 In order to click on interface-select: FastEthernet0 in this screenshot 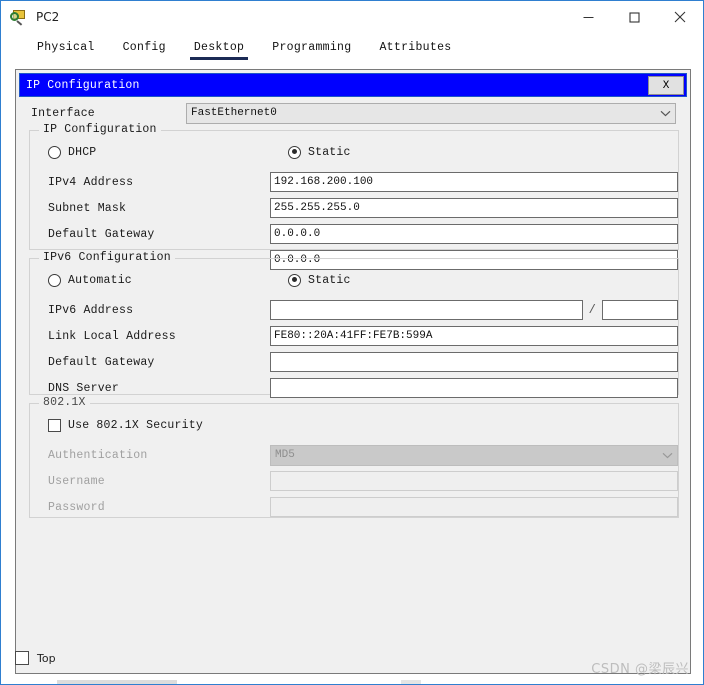, I will do `click(431, 113)`.